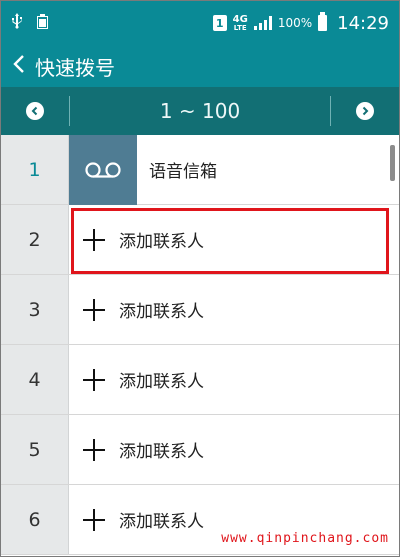  I want to click on speed-dial-label: 语音信箱, so click(183, 172).